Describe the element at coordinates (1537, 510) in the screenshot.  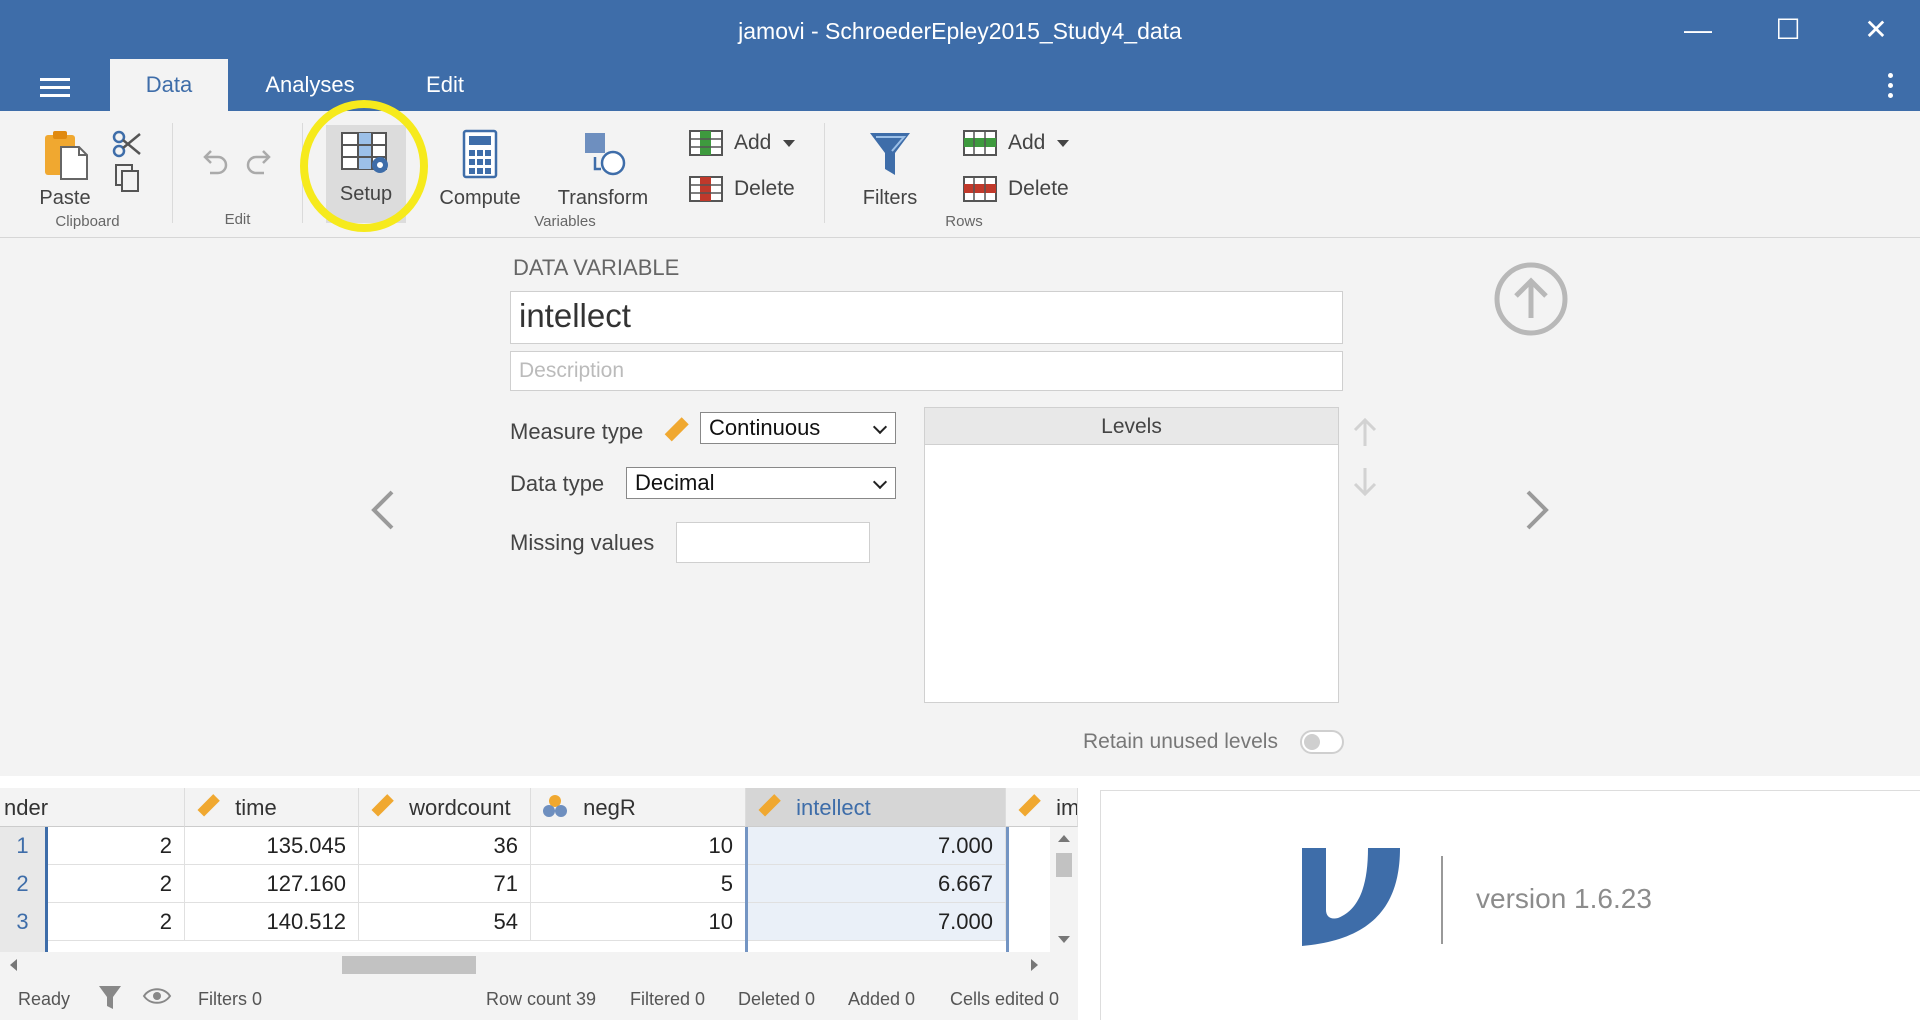
I see `next-variable-icon` at that location.